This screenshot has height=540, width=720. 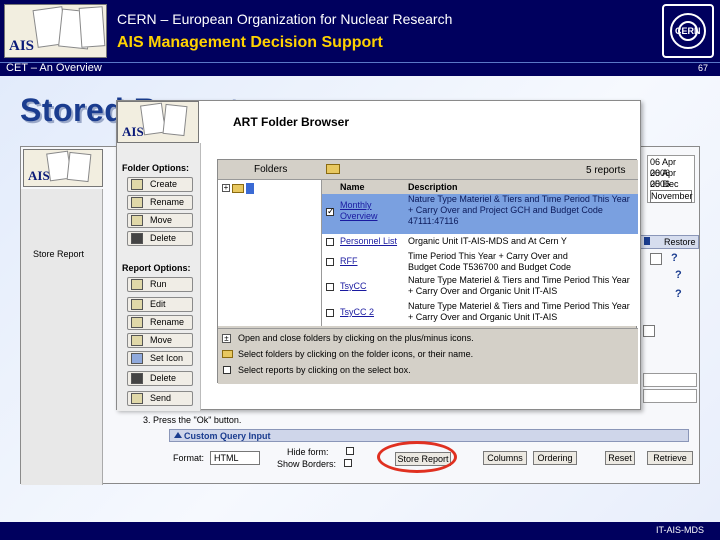 I want to click on highlight-circle, so click(x=417, y=457).